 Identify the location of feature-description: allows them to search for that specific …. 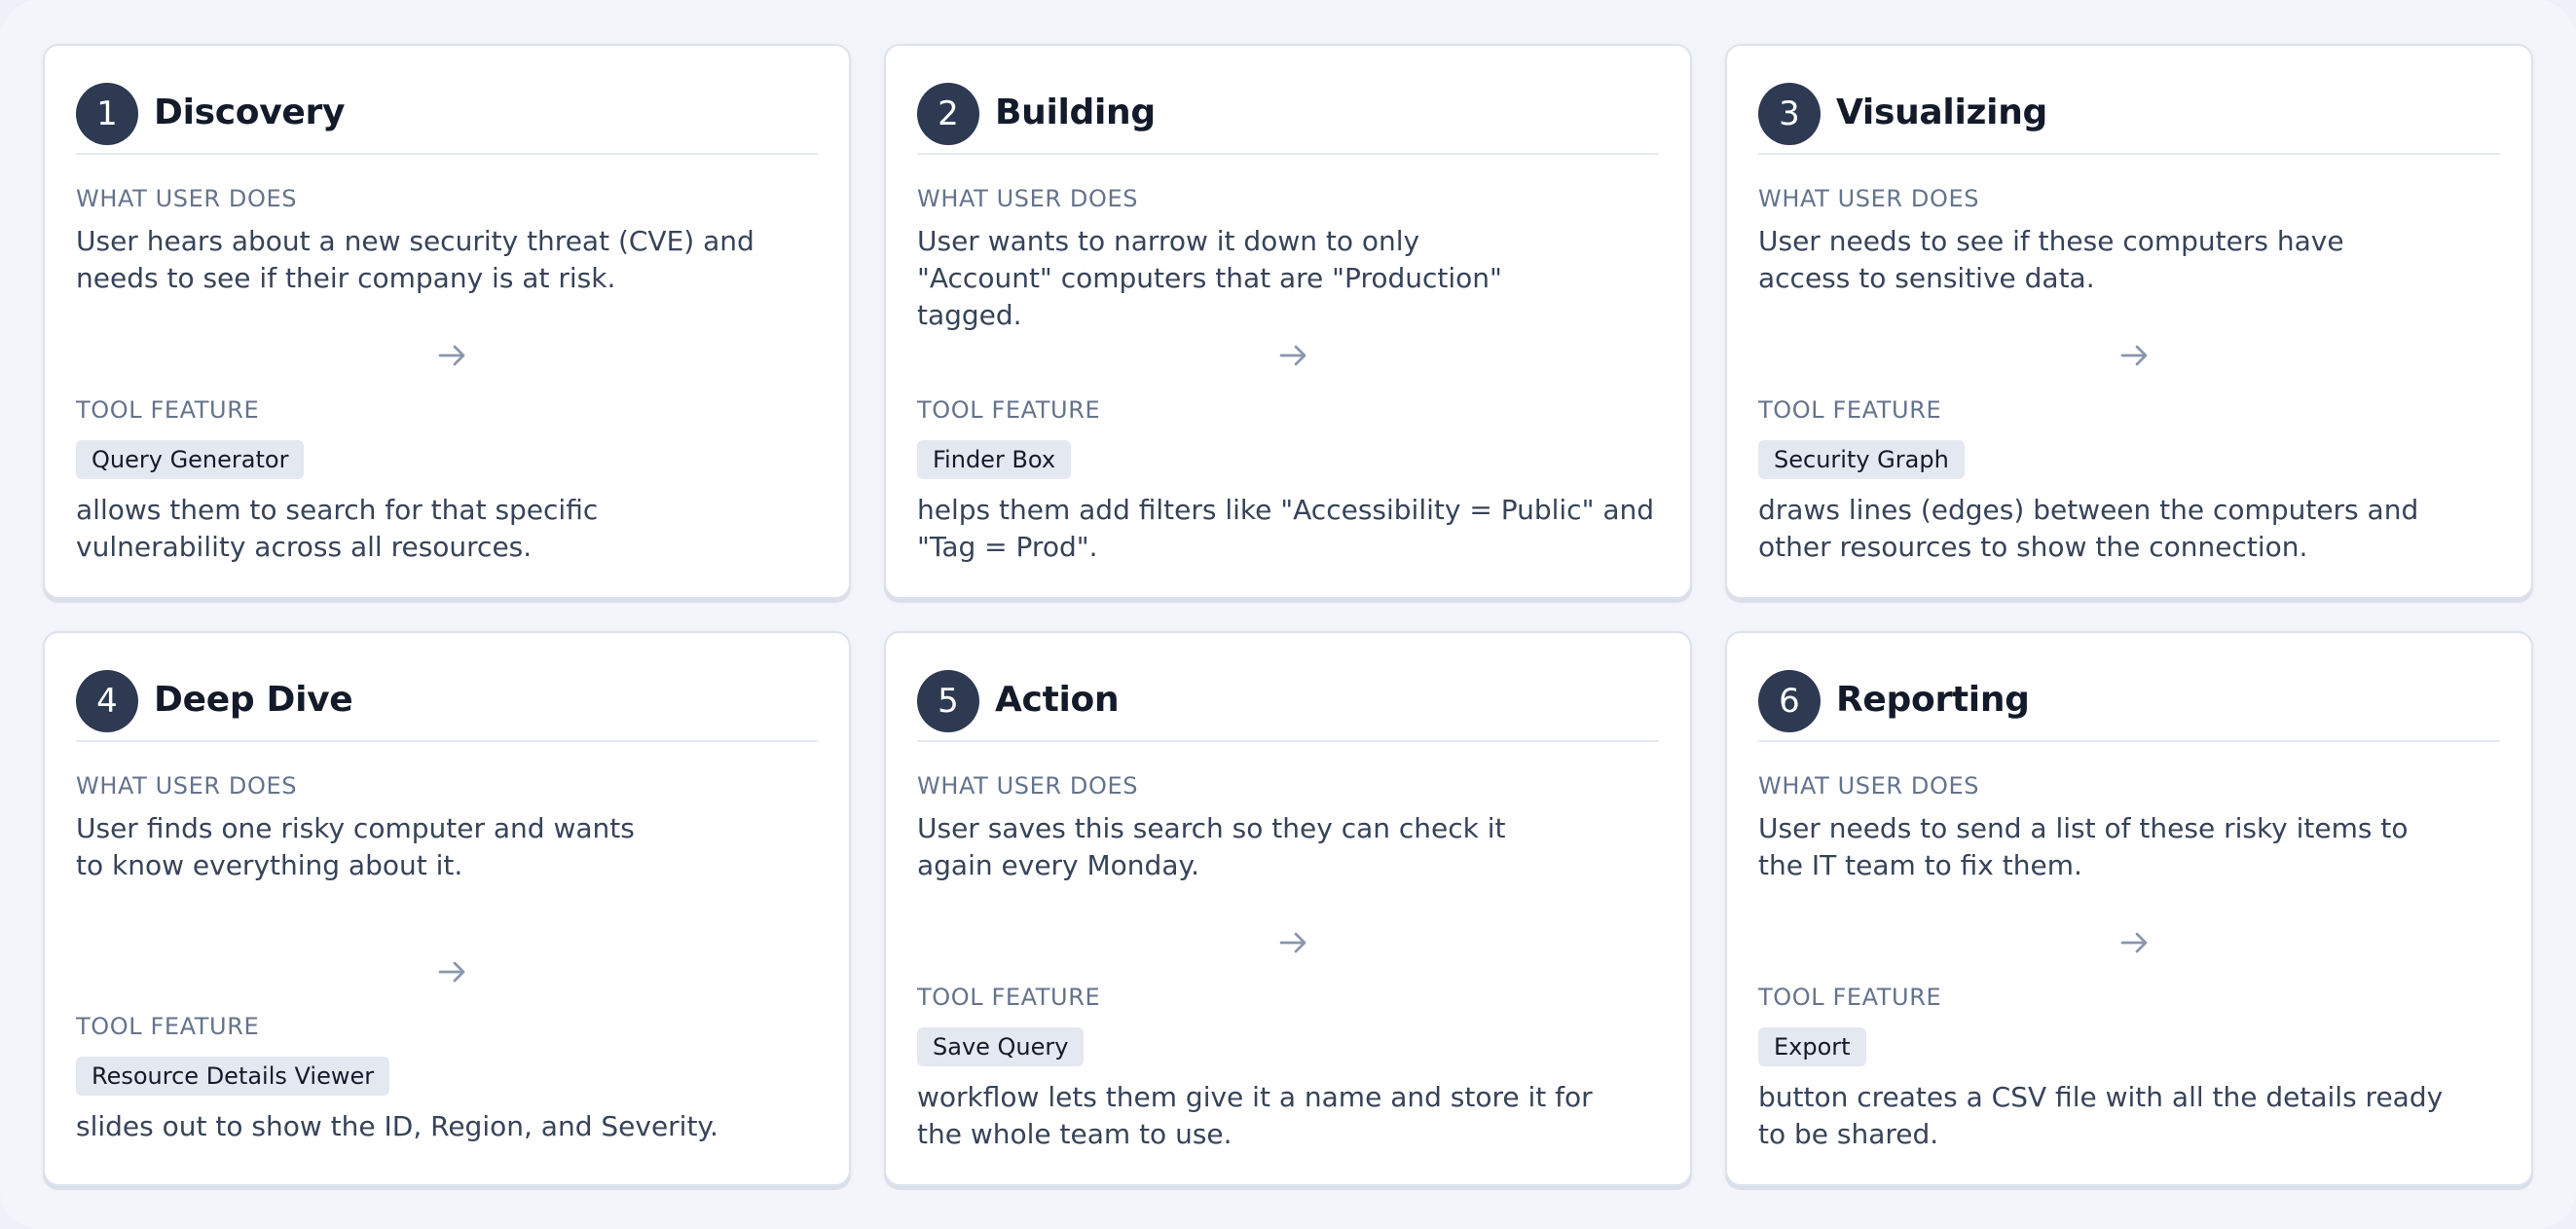
(337, 528).